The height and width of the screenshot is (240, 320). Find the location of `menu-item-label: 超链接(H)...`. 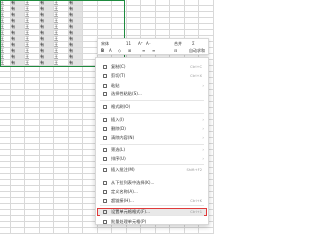

menu-item-label: 超链接(H)... is located at coordinates (122, 200).